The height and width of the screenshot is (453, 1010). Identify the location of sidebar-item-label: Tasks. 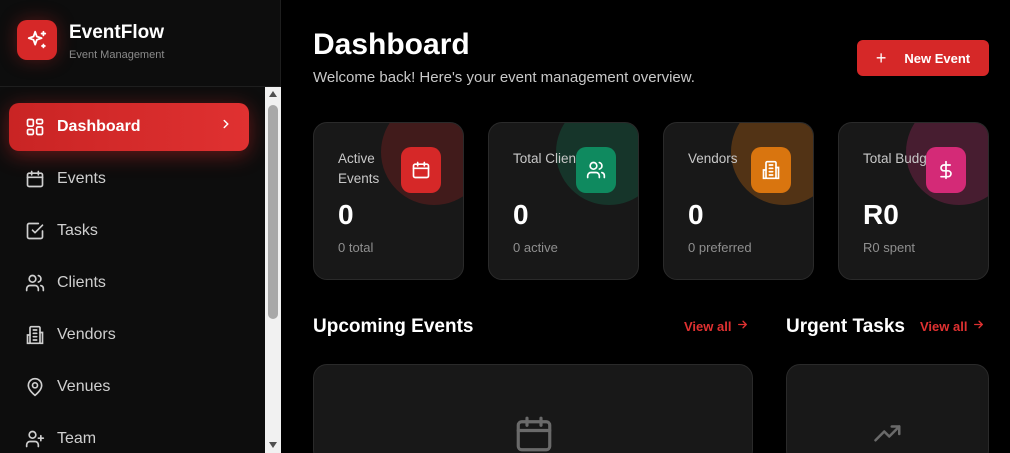
(77, 230).